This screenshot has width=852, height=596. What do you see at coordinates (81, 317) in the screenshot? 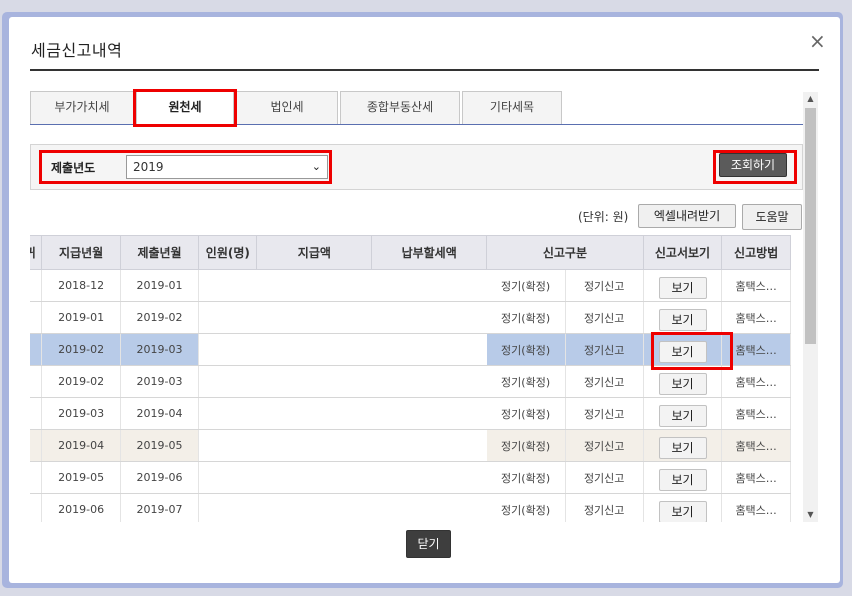
I see `pay-month: 2019-01` at bounding box center [81, 317].